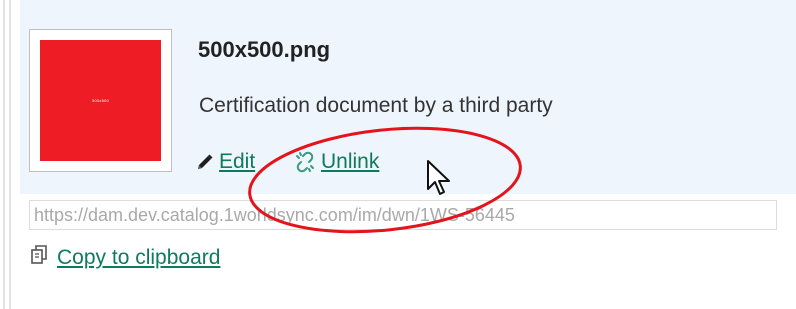 The height and width of the screenshot is (309, 796). I want to click on pencil-icon, so click(205, 162).